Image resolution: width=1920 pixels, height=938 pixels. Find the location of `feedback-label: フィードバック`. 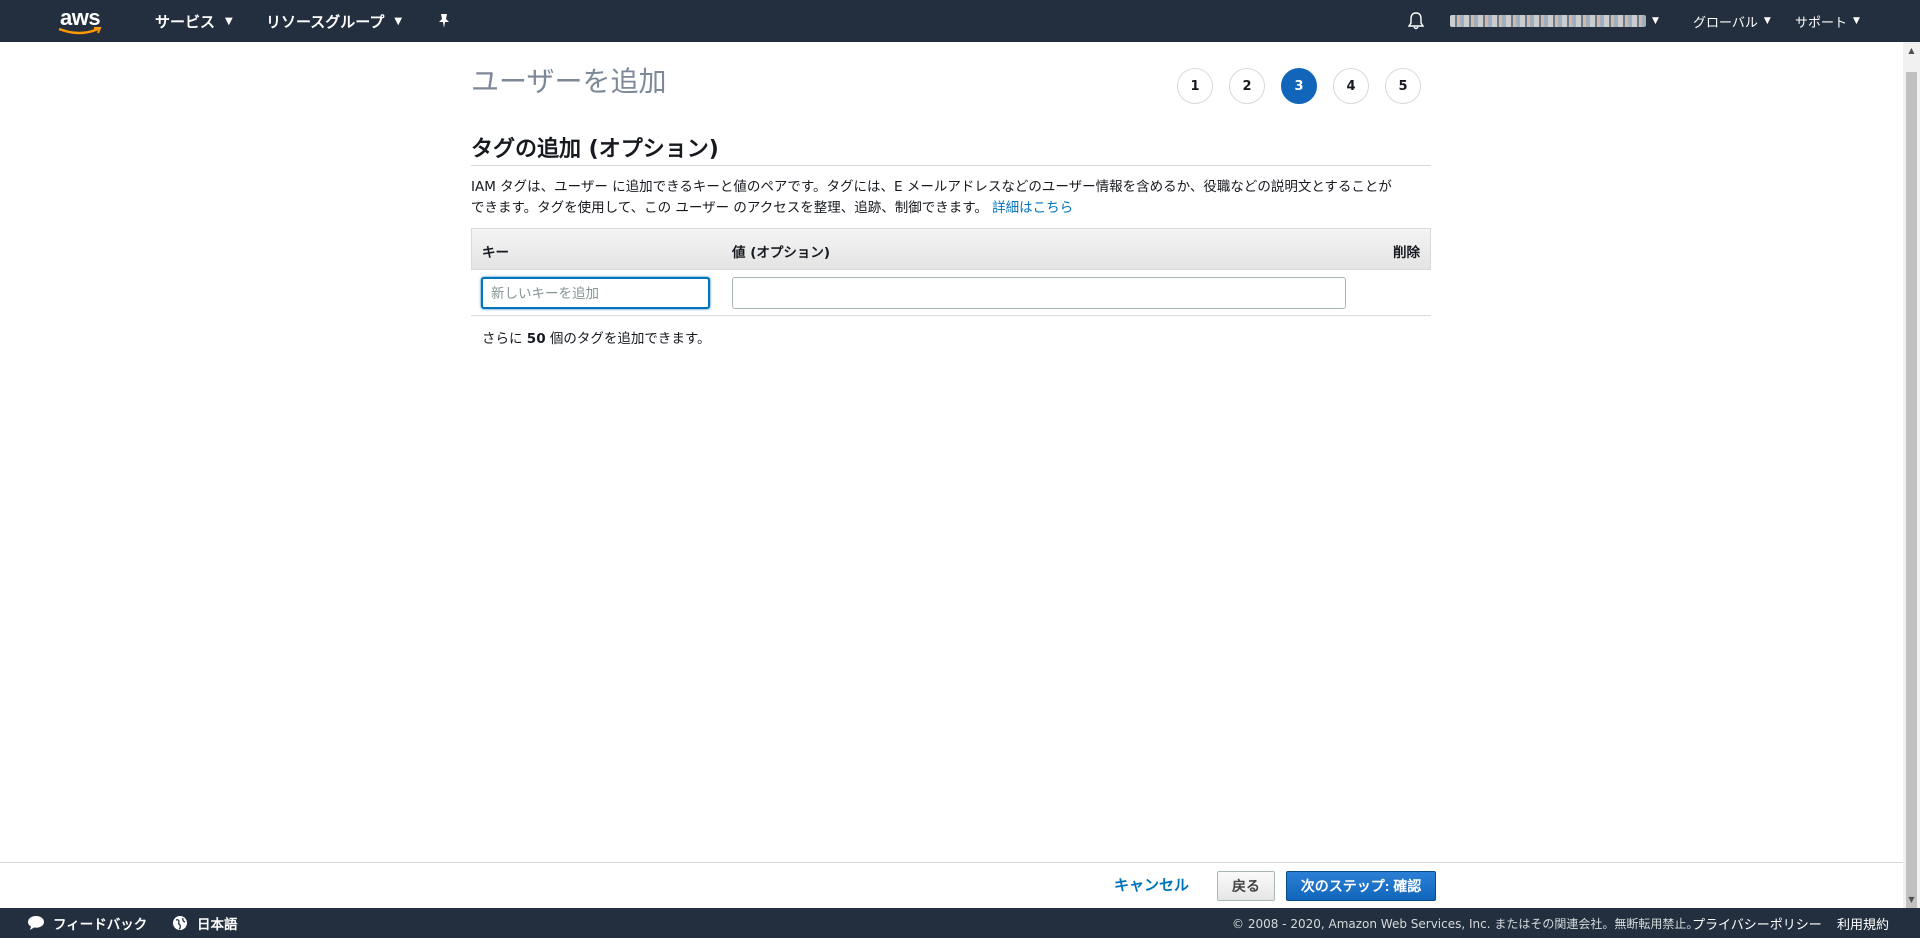

feedback-label: フィードバック is located at coordinates (100, 925).